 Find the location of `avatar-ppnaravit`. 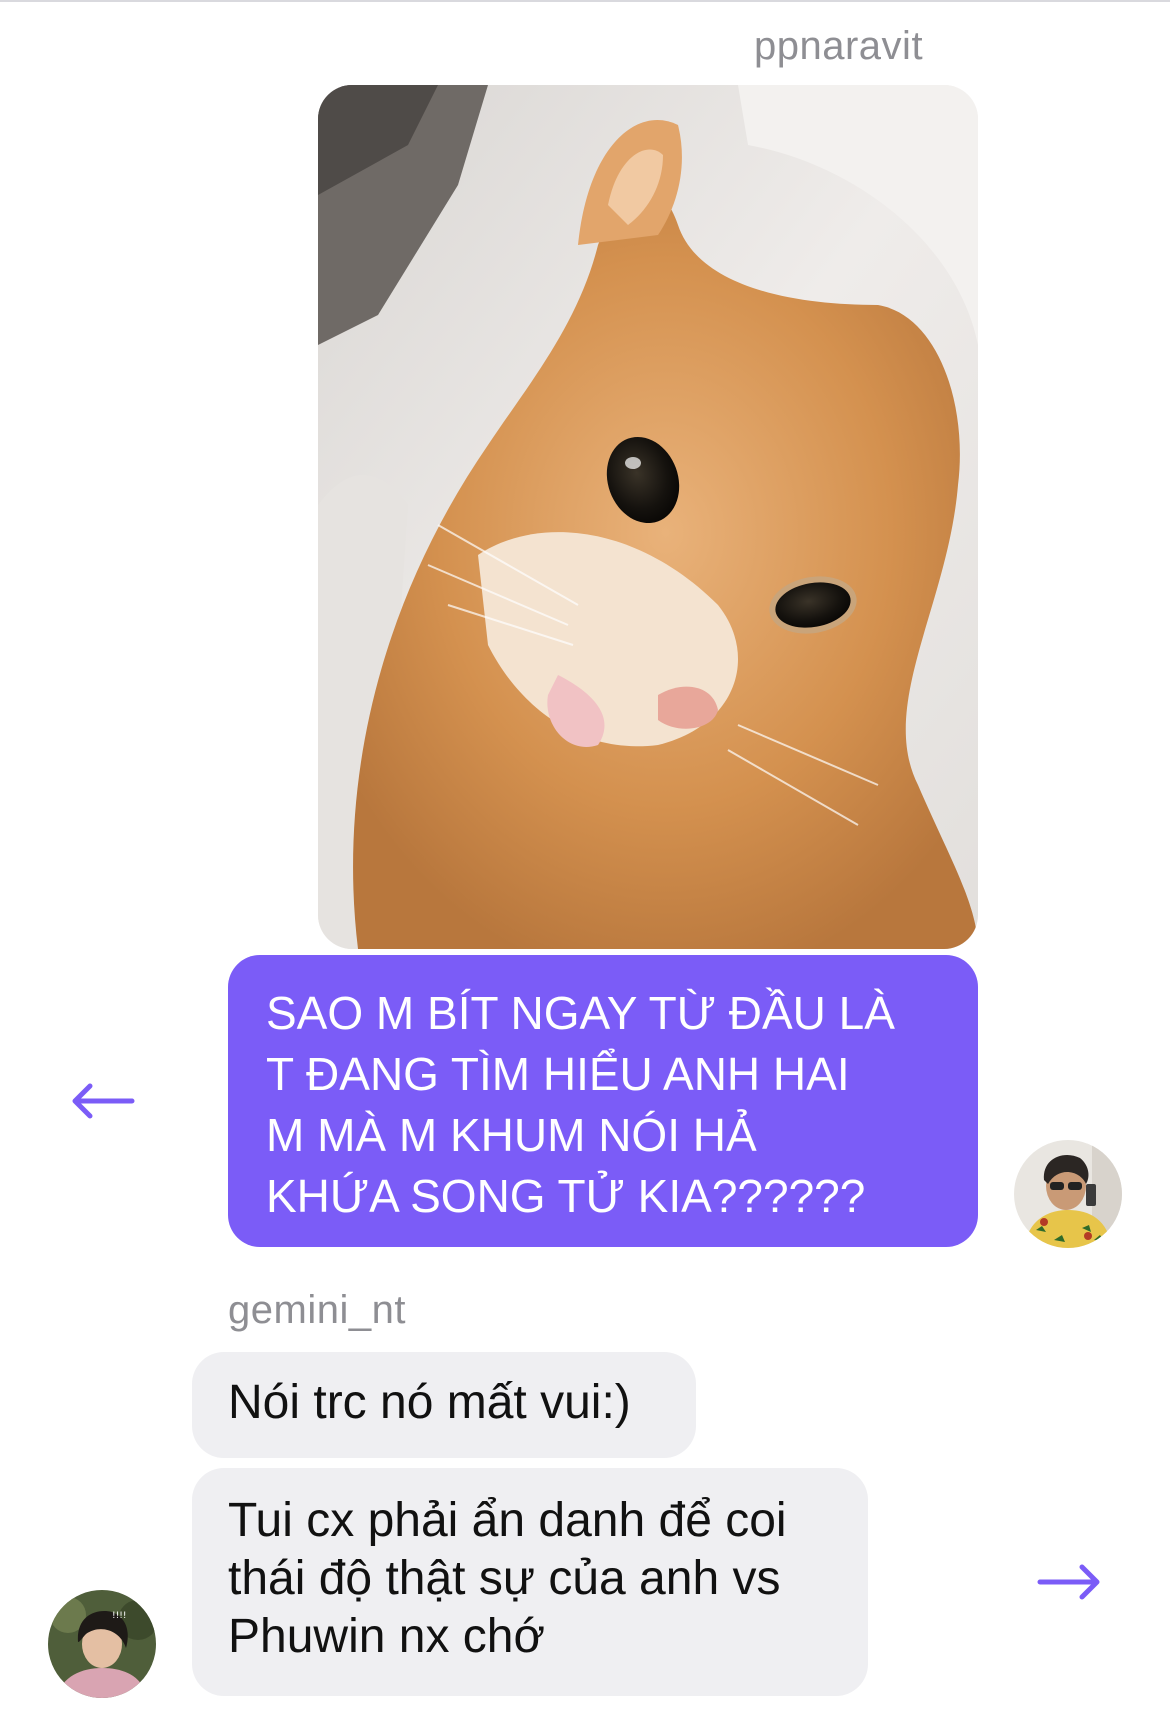

avatar-ppnaravit is located at coordinates (1068, 1194).